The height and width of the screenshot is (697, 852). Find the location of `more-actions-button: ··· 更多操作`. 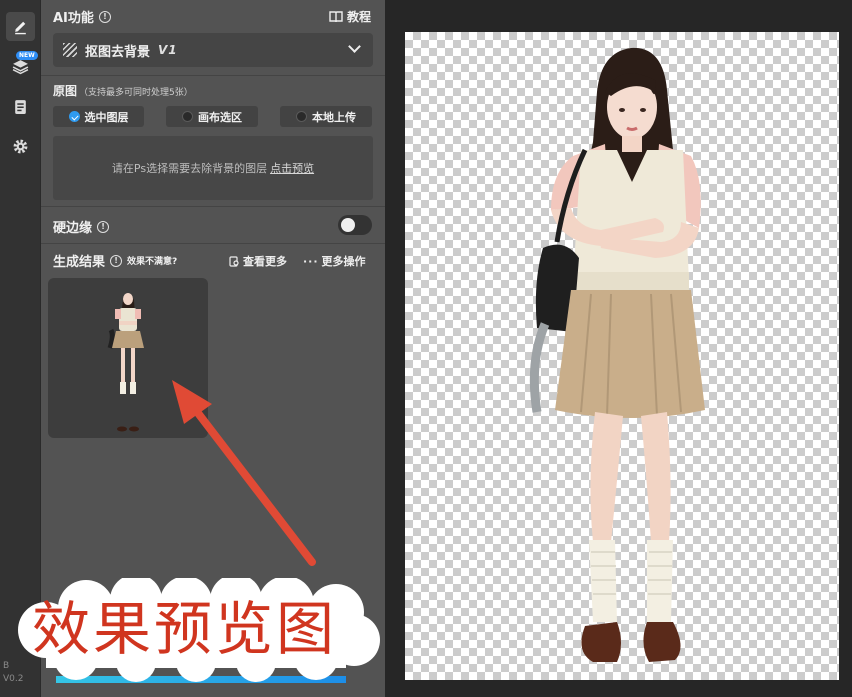

more-actions-button: ··· 更多操作 is located at coordinates (334, 261).